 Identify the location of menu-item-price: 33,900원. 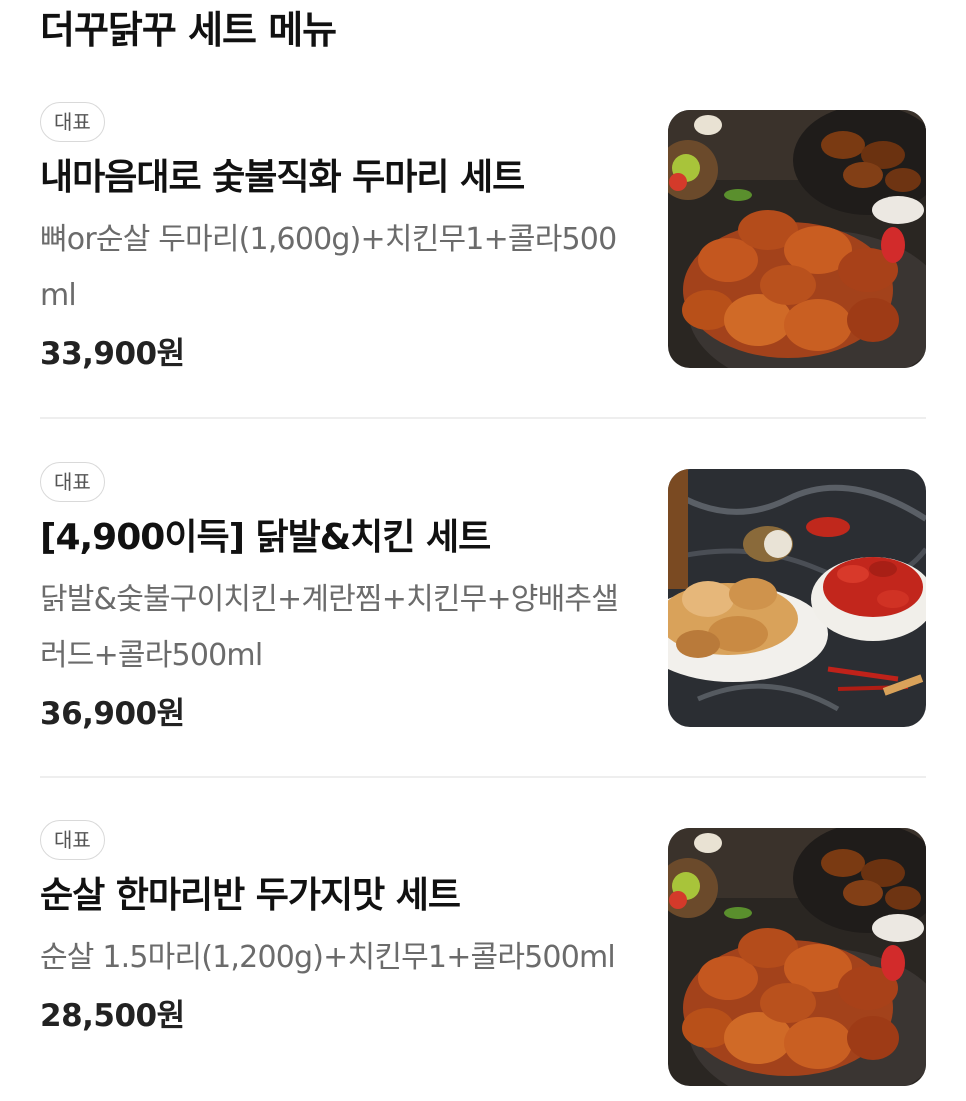
(112, 354).